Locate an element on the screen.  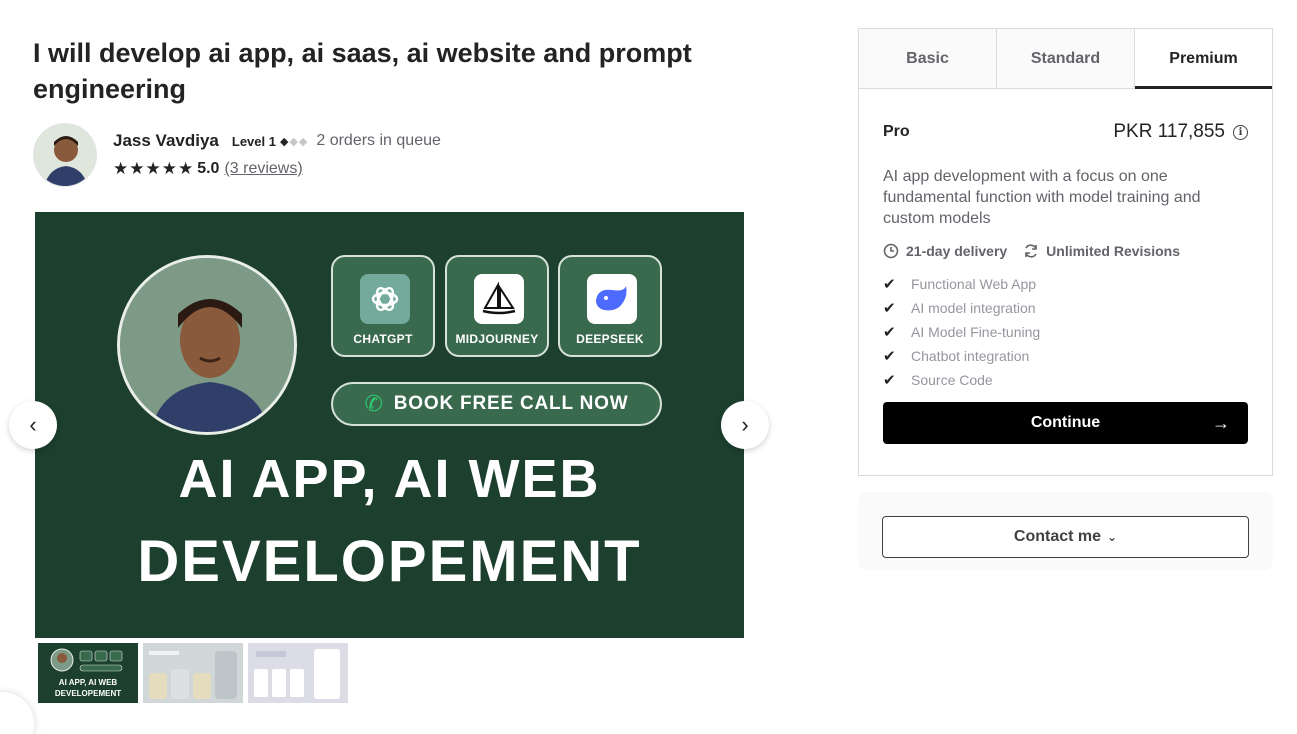
revisions: Unlimited Revisions is located at coordinates (1101, 251).